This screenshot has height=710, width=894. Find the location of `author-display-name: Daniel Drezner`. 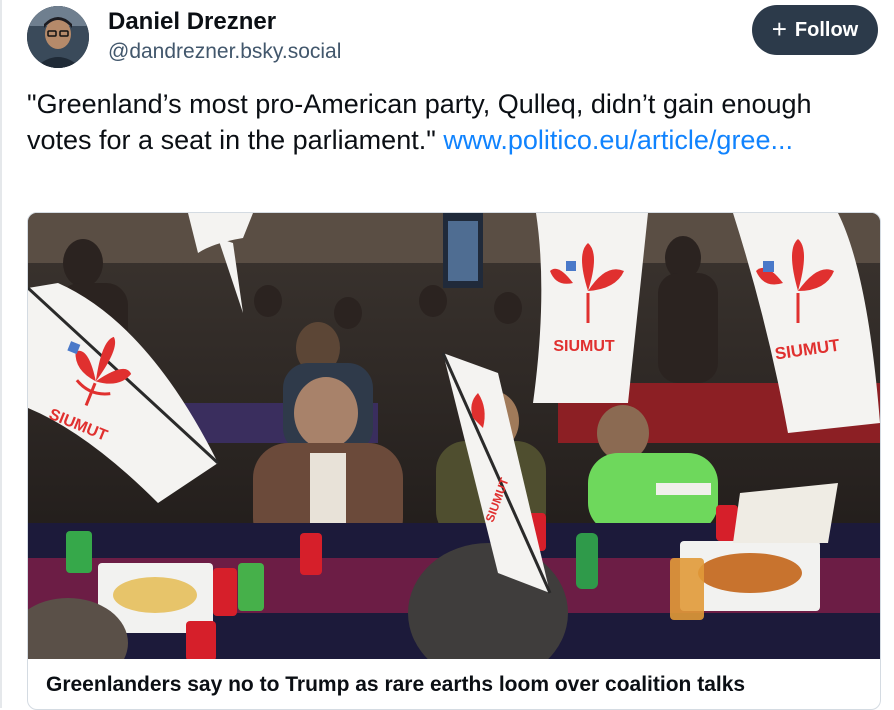

author-display-name: Daniel Drezner is located at coordinates (192, 22).